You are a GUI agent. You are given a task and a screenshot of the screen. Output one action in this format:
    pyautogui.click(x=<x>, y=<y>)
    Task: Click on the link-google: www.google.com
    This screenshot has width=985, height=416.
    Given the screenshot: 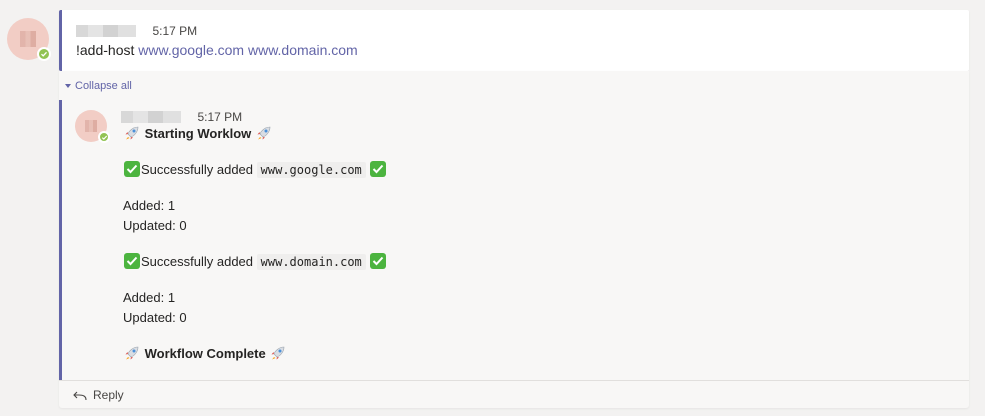 What is the action you would take?
    pyautogui.click(x=191, y=50)
    